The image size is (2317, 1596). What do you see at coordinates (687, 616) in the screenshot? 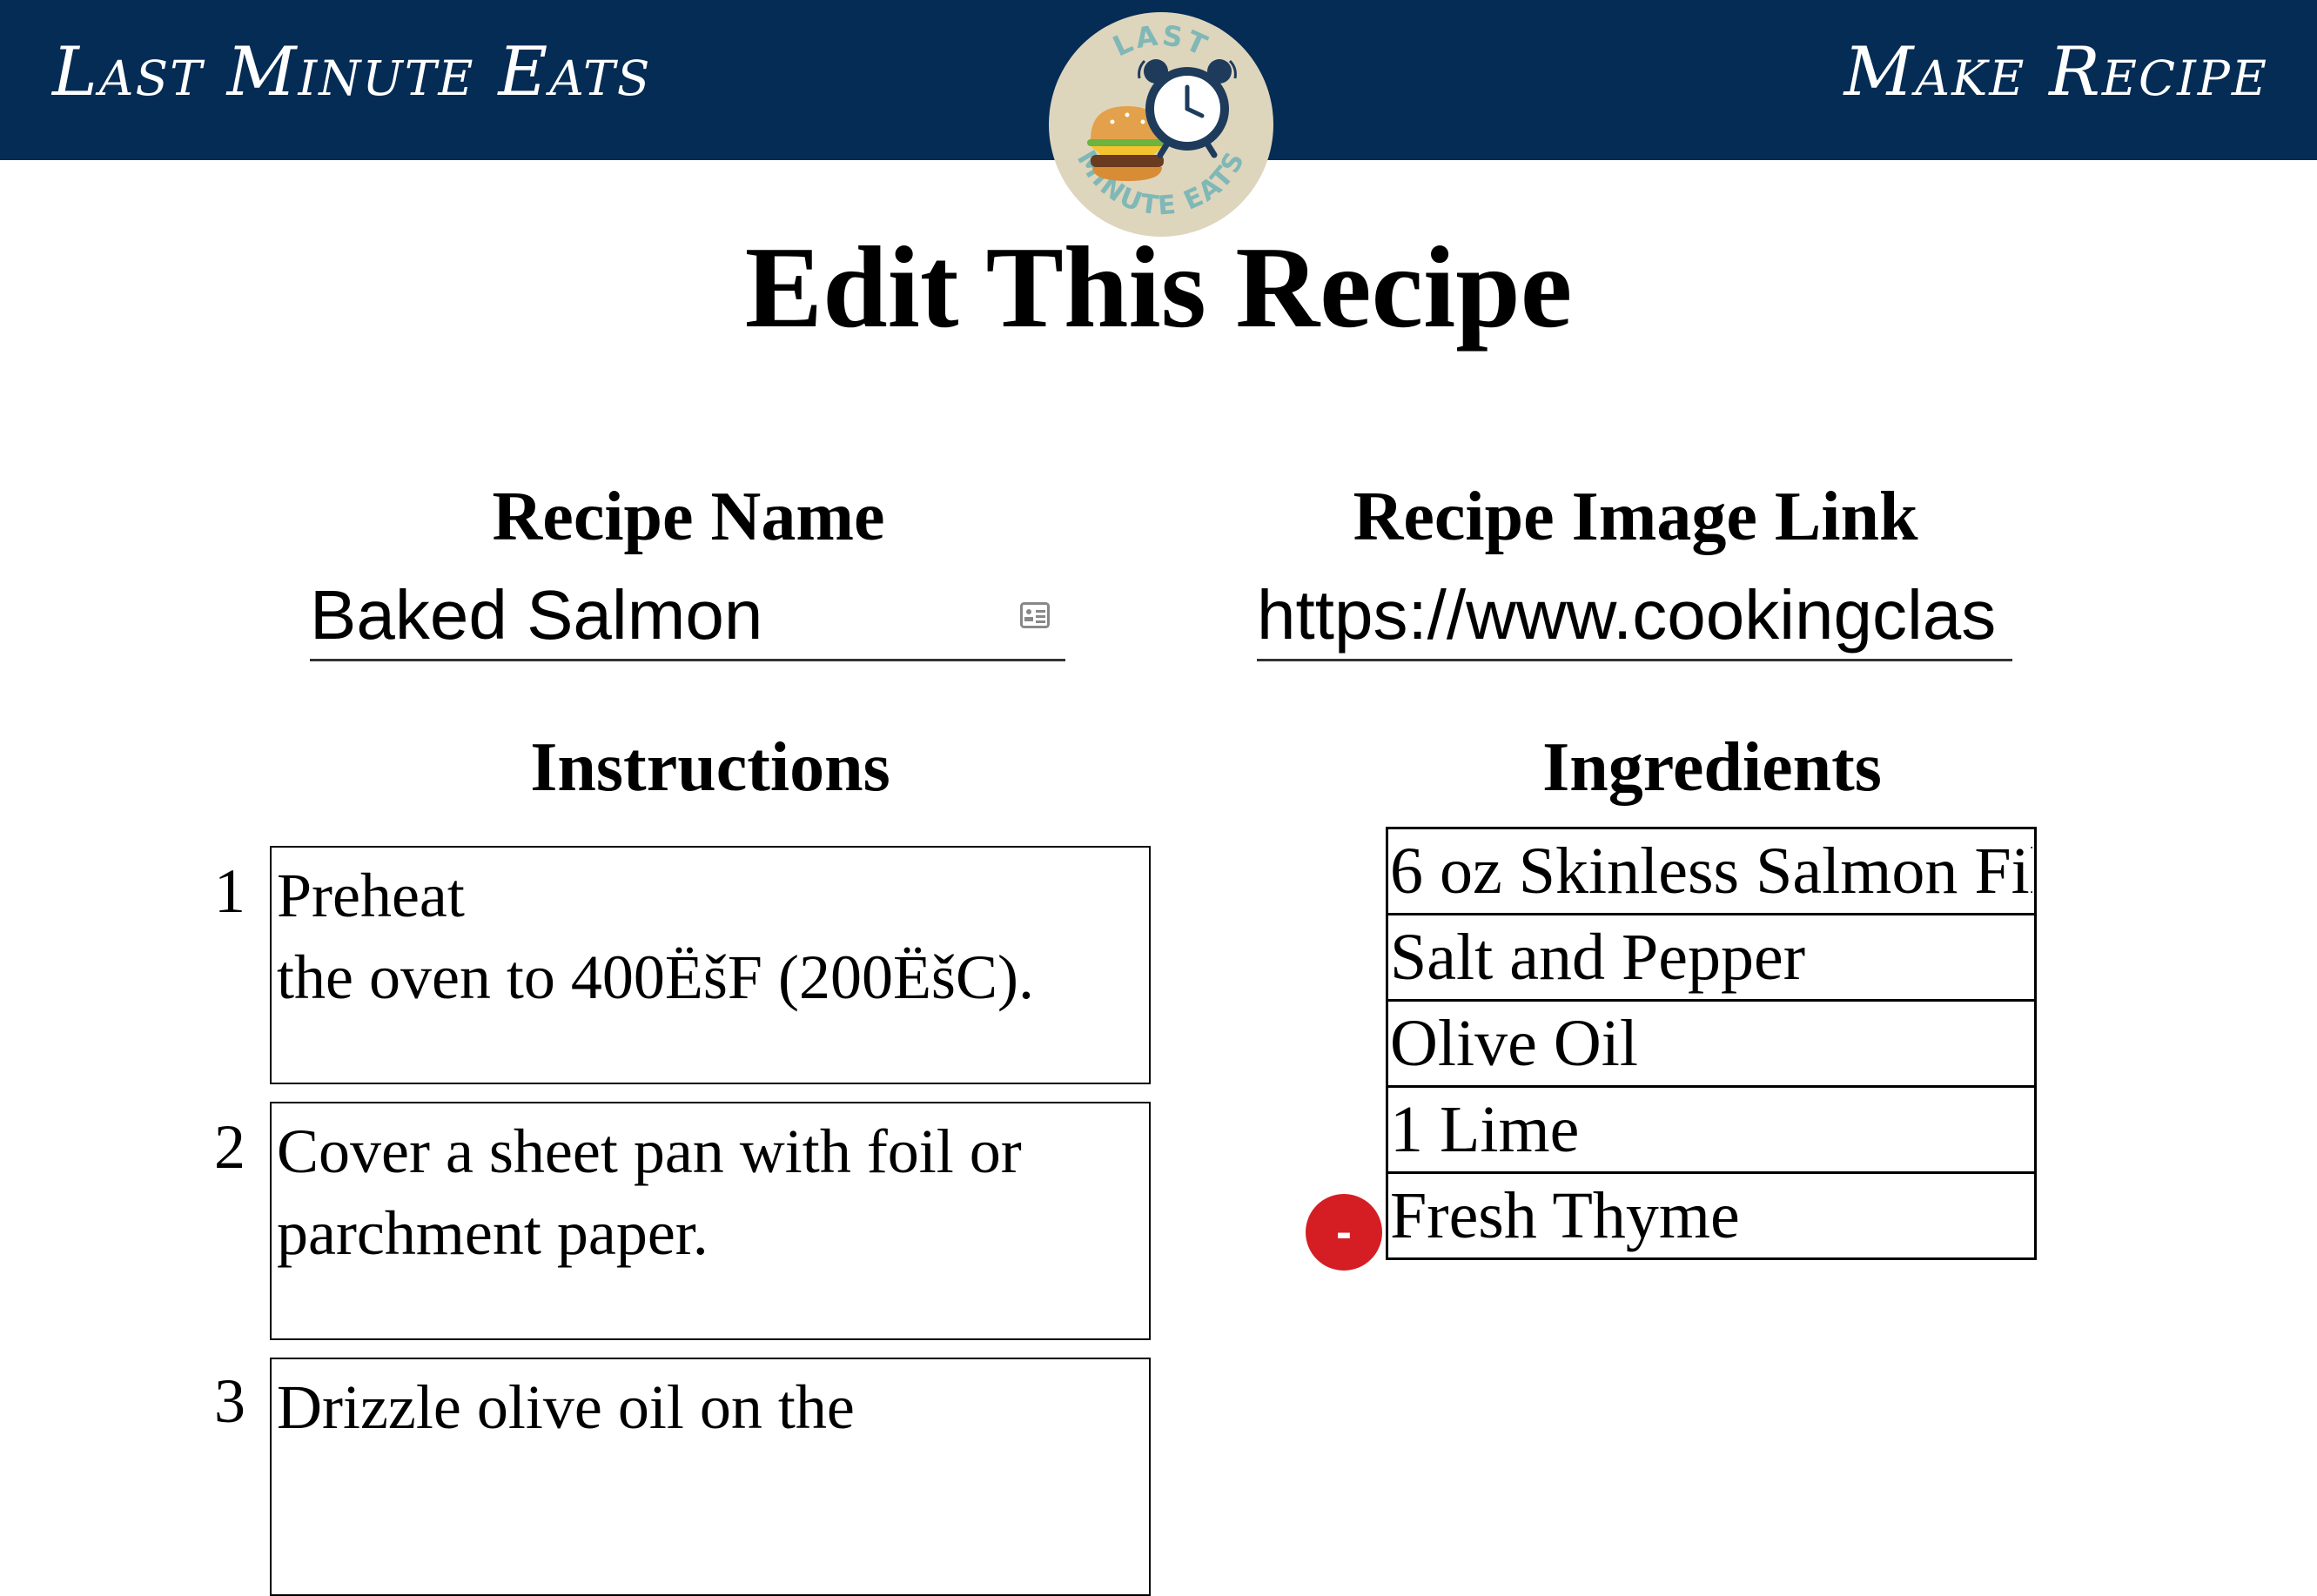
I see `recipe-name-input` at bounding box center [687, 616].